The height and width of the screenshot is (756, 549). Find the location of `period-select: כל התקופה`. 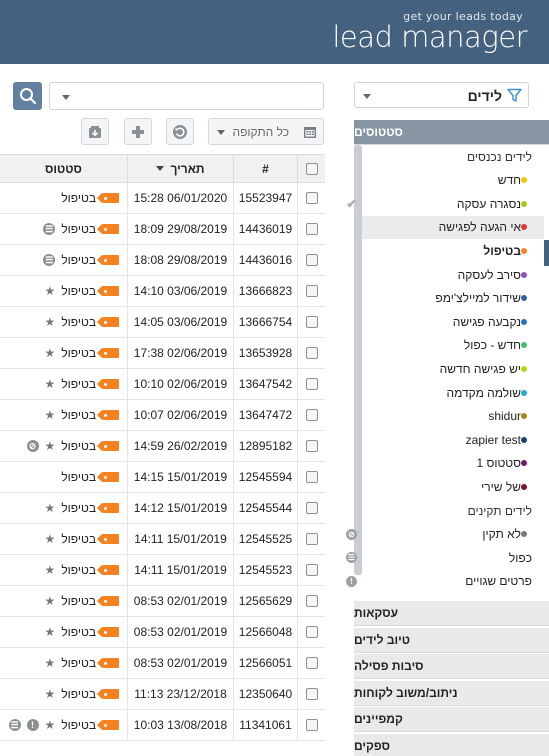

period-select: כל התקופה is located at coordinates (266, 131).